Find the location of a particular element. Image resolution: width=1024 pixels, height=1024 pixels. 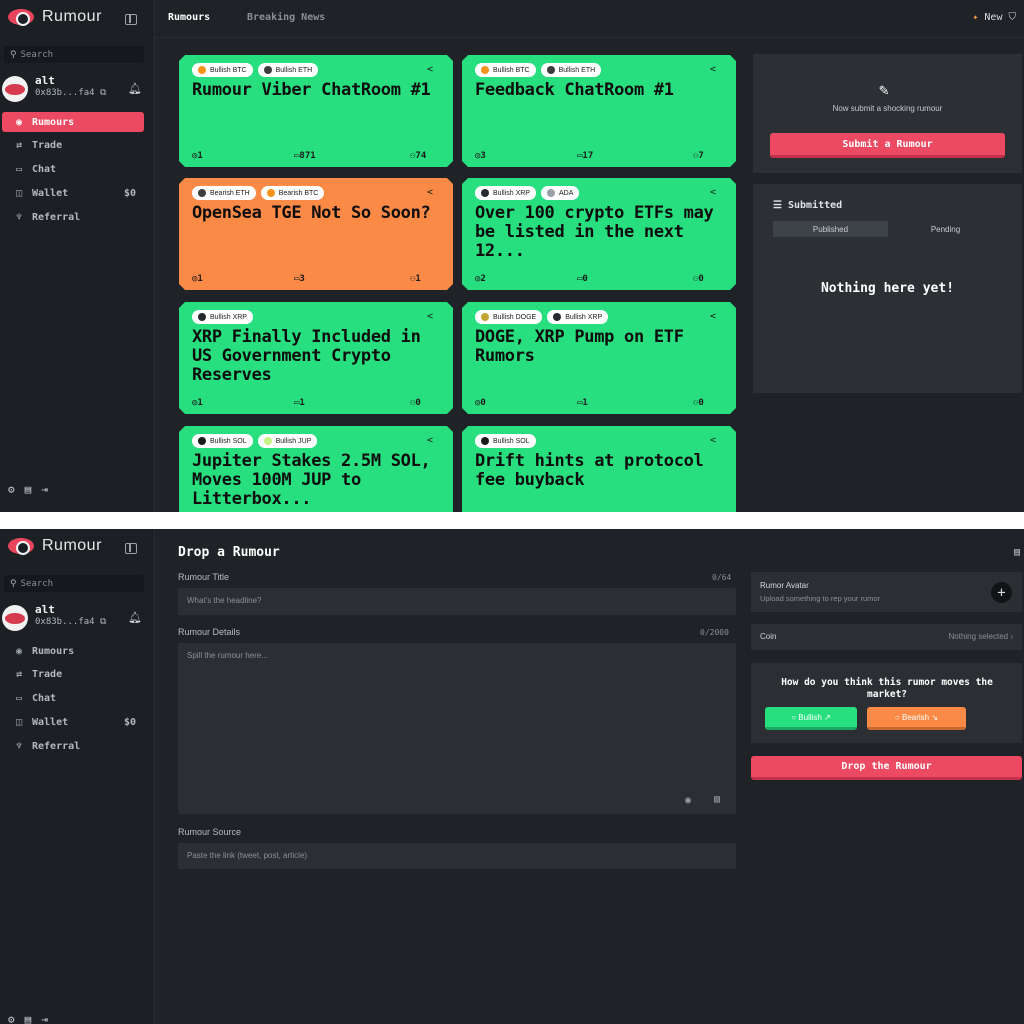

page-title: Drop a Rumour is located at coordinates (229, 552).